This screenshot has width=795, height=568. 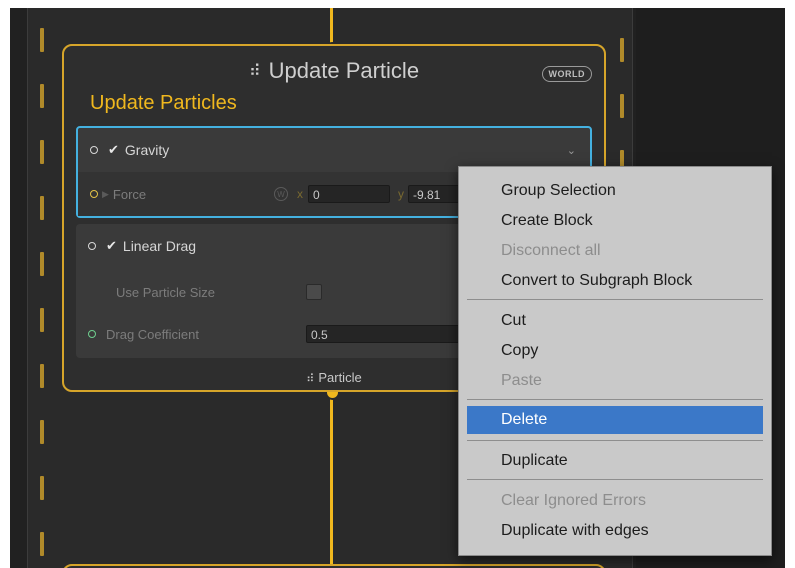 What do you see at coordinates (147, 150) in the screenshot?
I see `gravity-label: Gravity` at bounding box center [147, 150].